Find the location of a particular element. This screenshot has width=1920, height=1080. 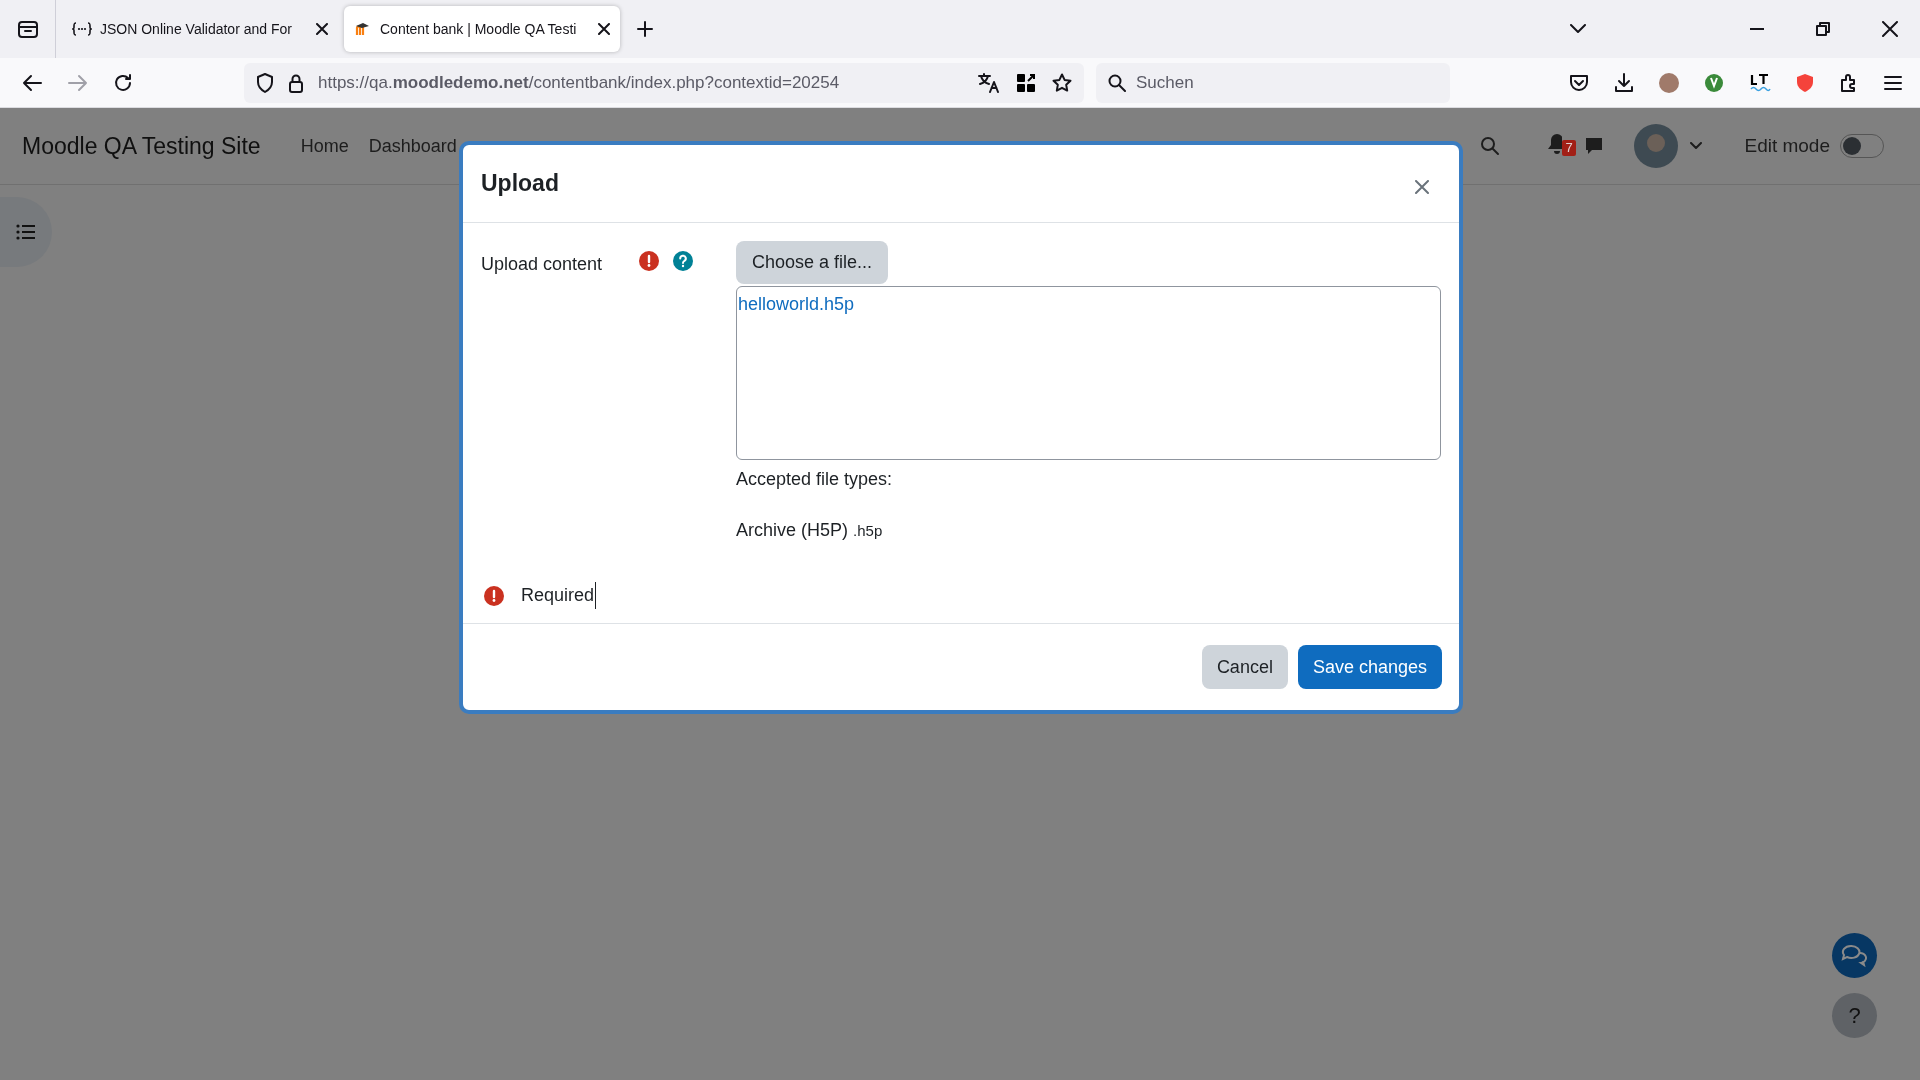

languagetool-icon is located at coordinates (1760, 82).